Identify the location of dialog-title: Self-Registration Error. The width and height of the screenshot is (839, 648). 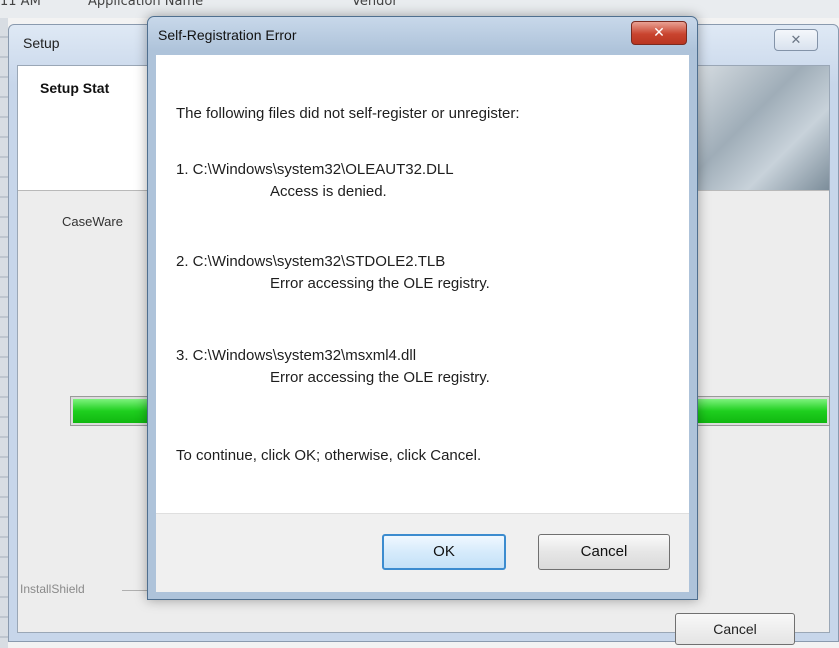
(227, 35).